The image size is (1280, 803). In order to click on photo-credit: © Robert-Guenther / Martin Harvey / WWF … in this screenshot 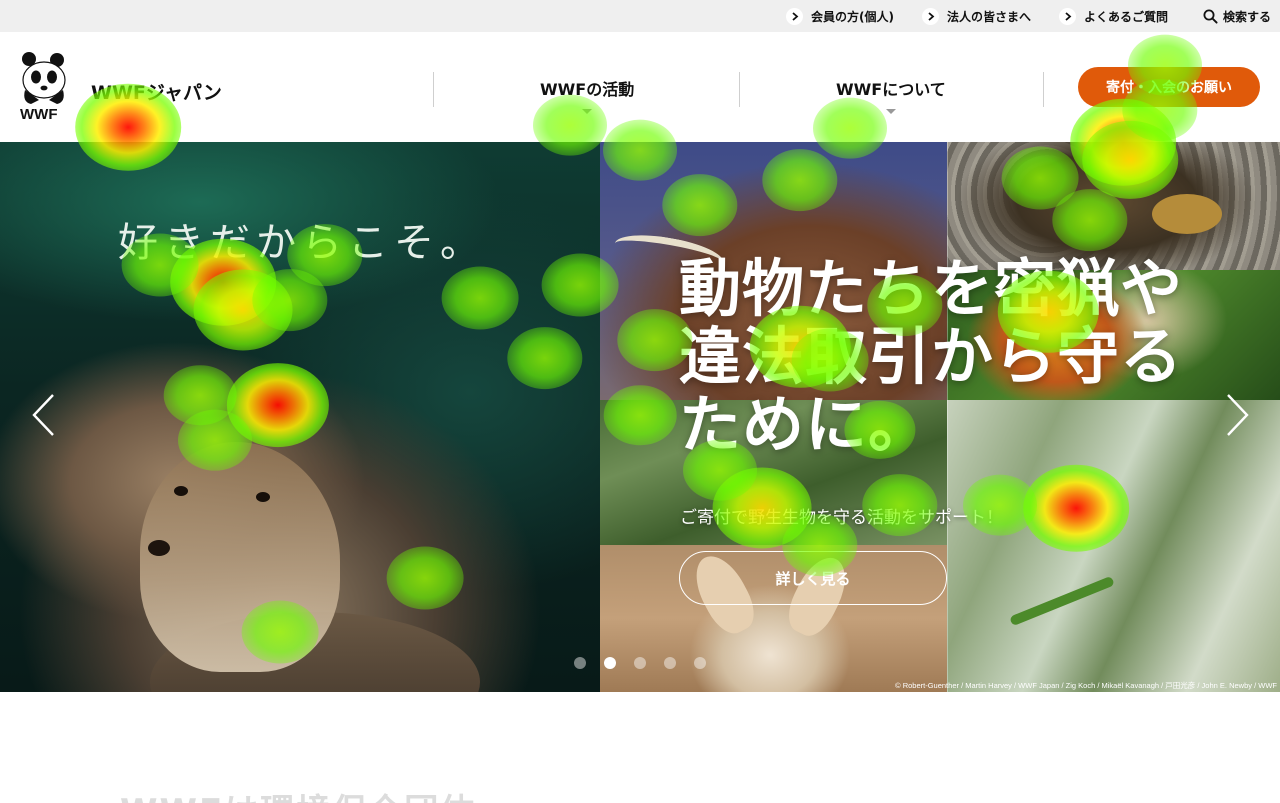, I will do `click(1086, 685)`.